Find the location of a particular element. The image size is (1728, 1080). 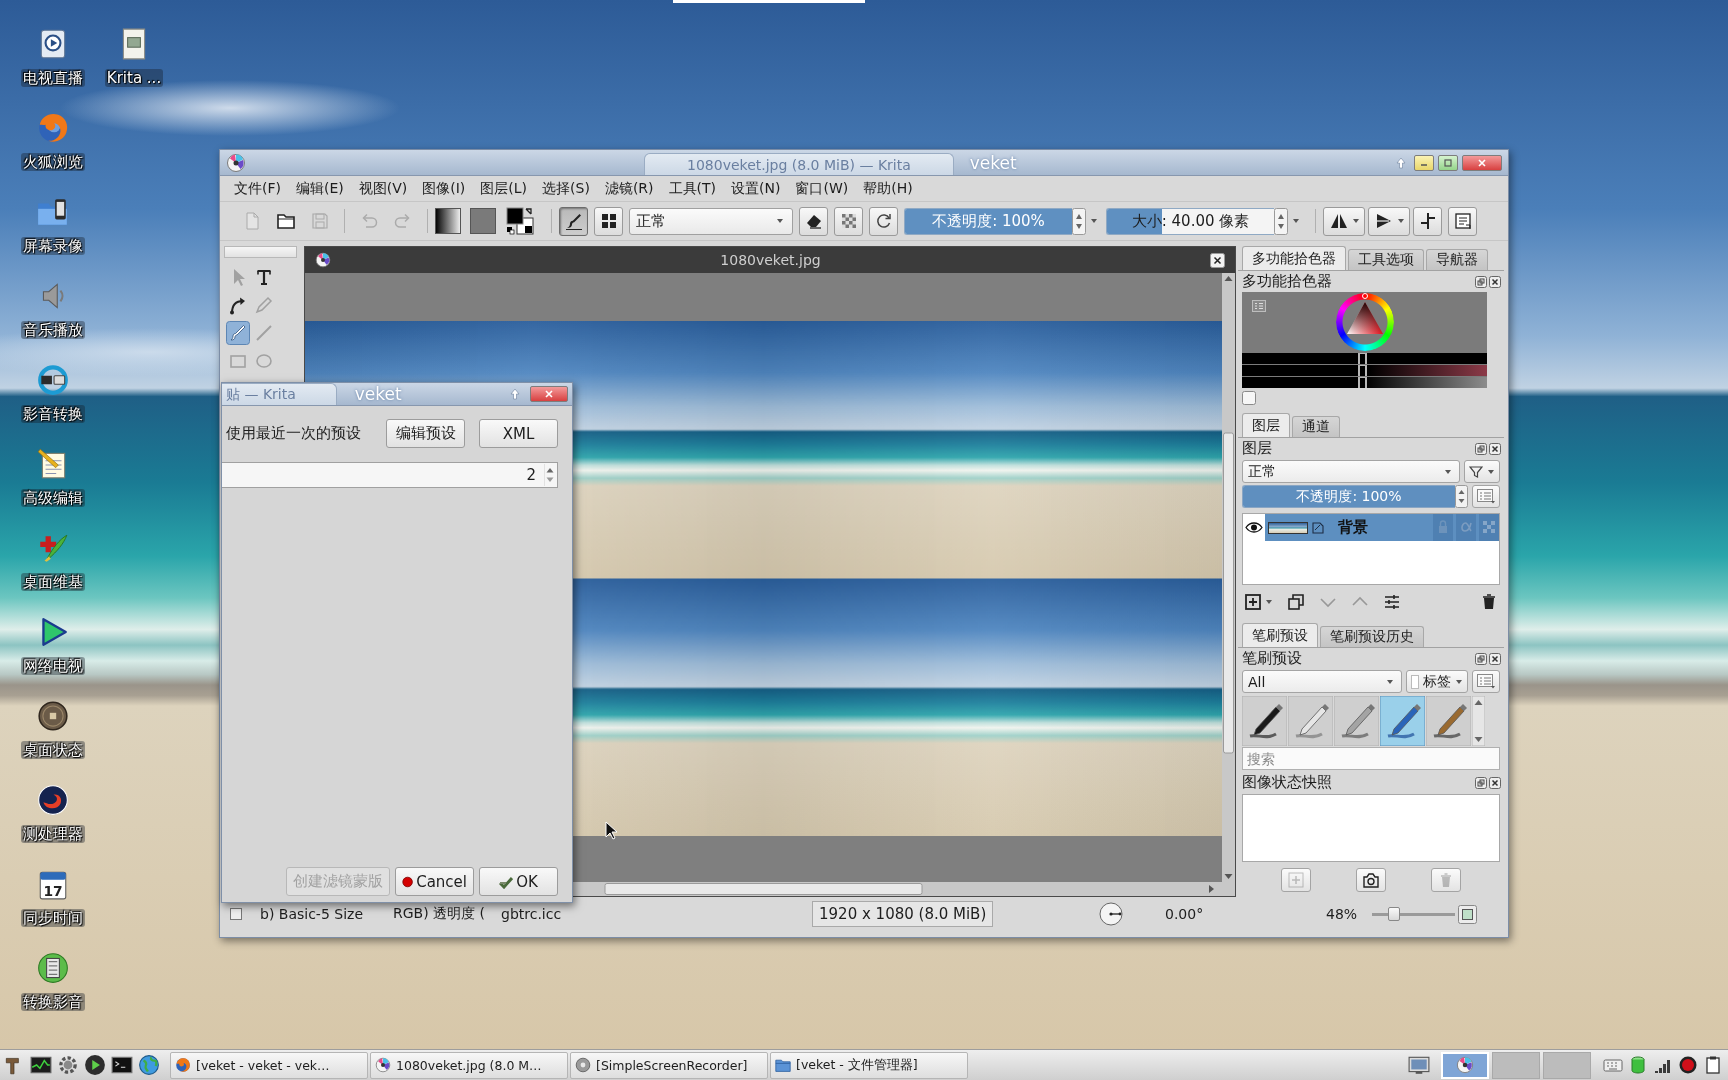

film-ring-icon is located at coordinates (53, 380).